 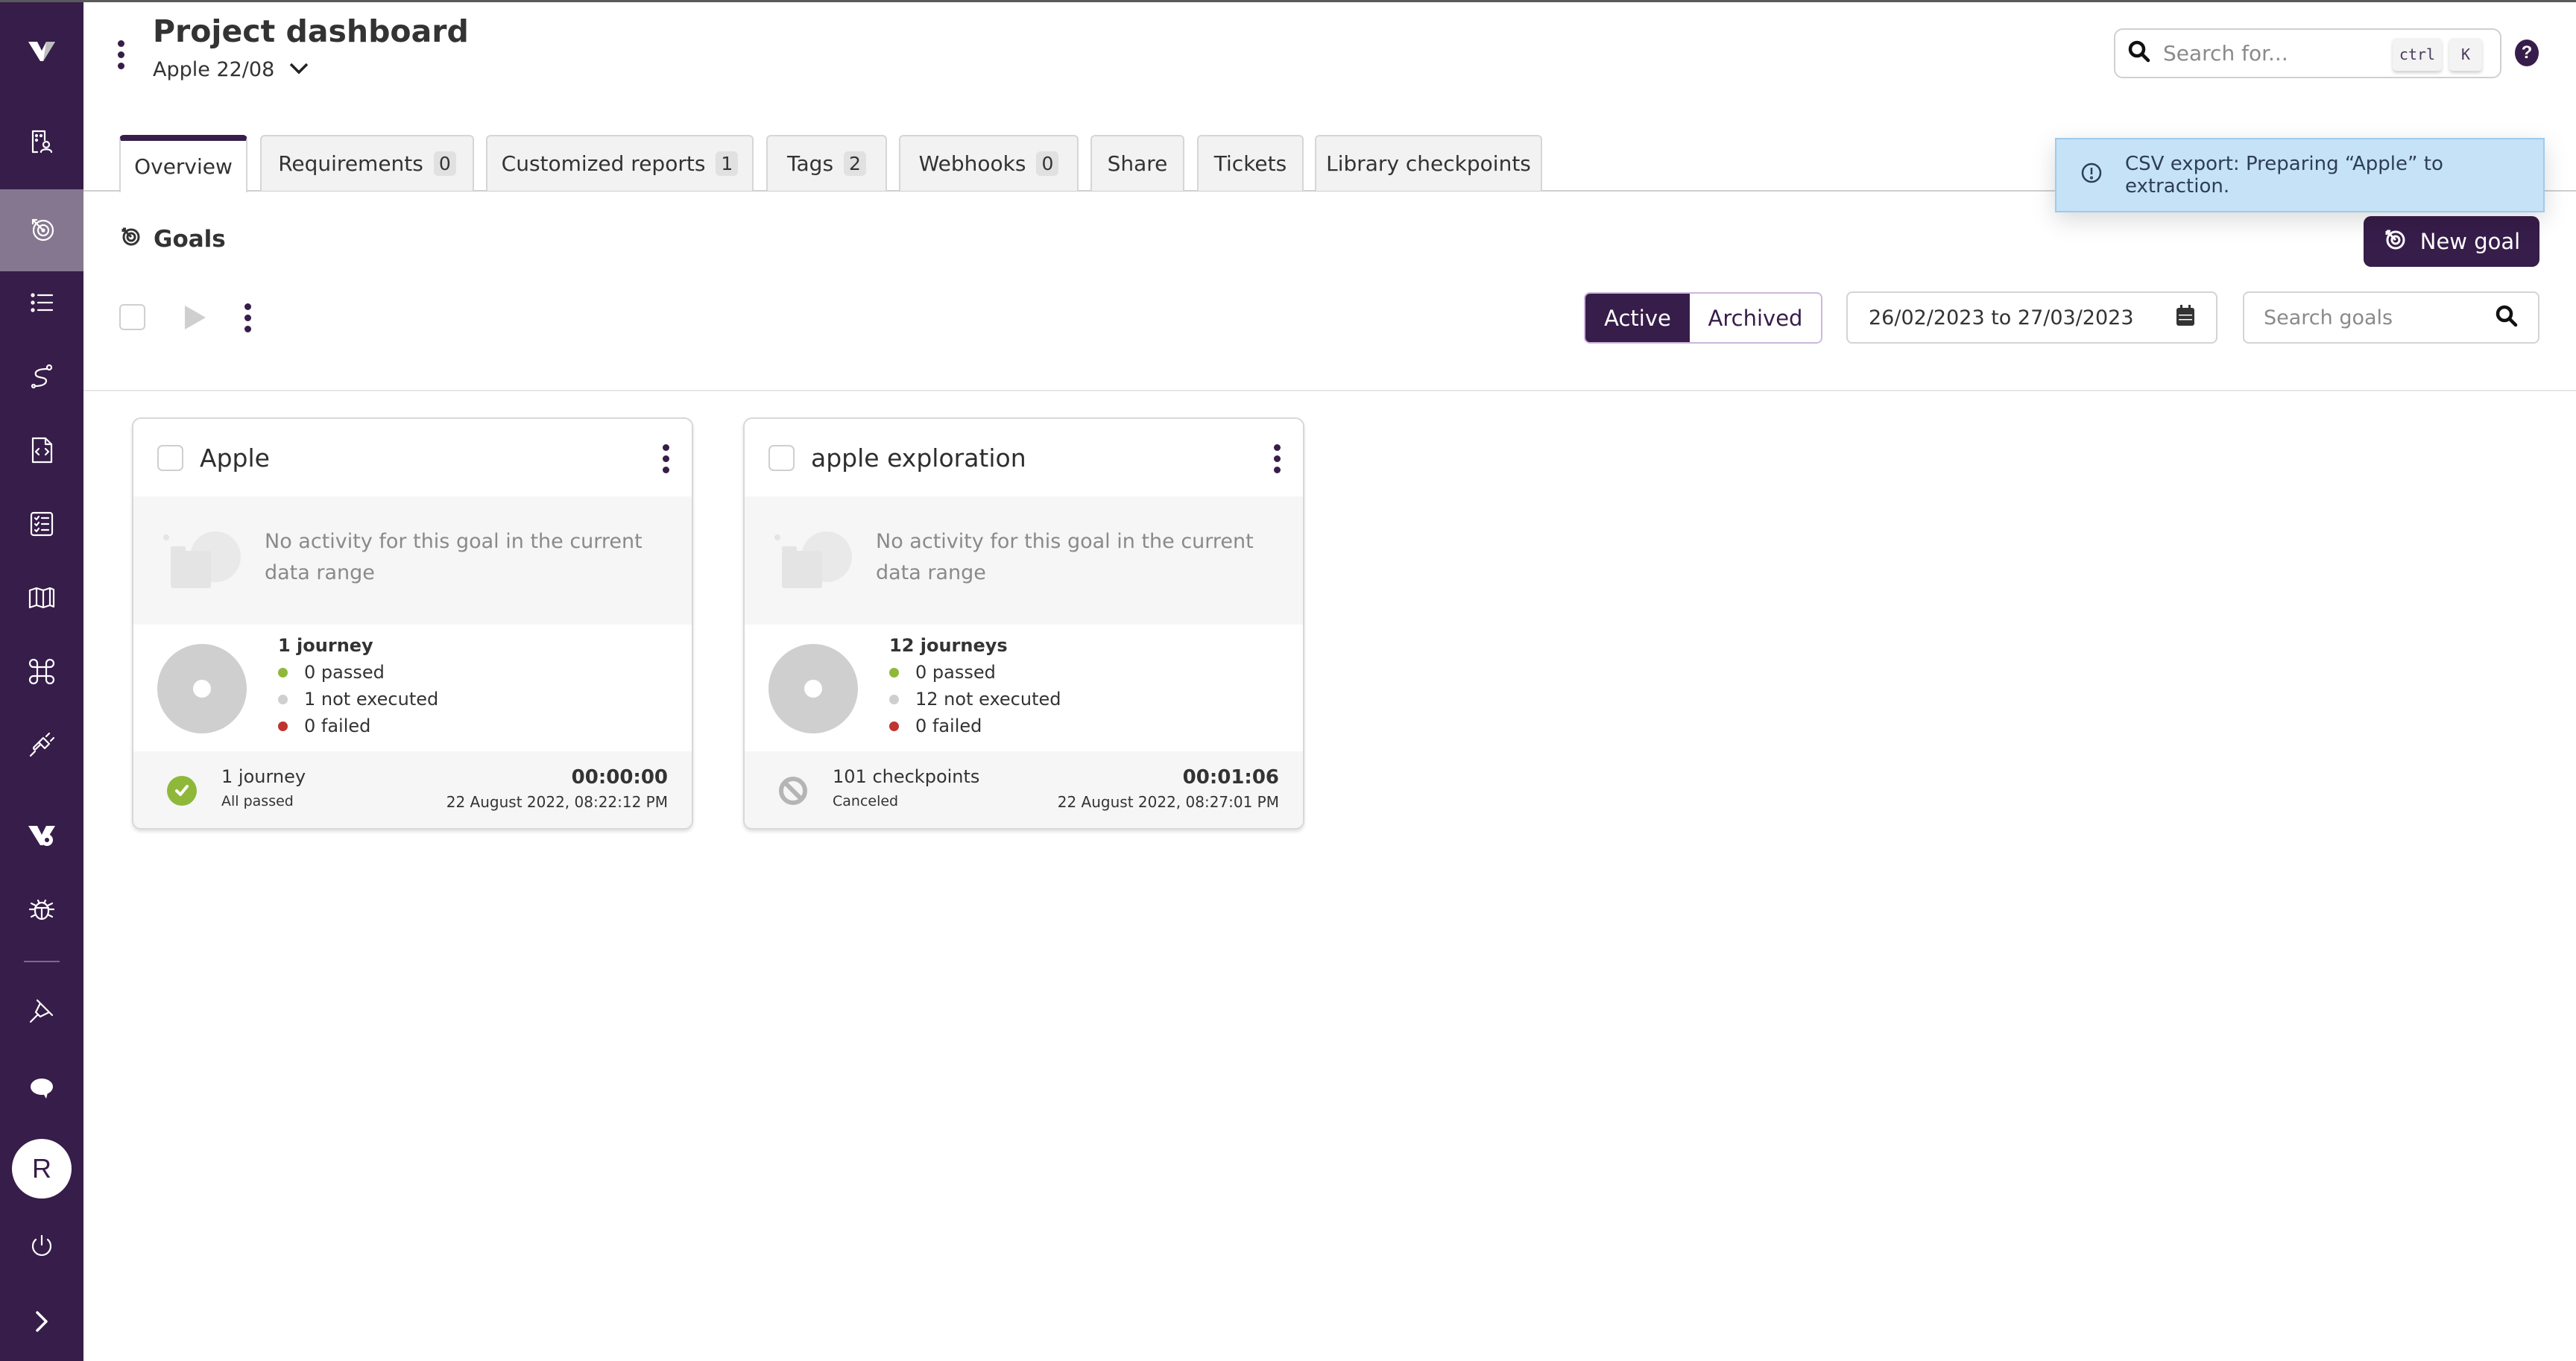 I want to click on check-circle-icon, so click(x=182, y=791).